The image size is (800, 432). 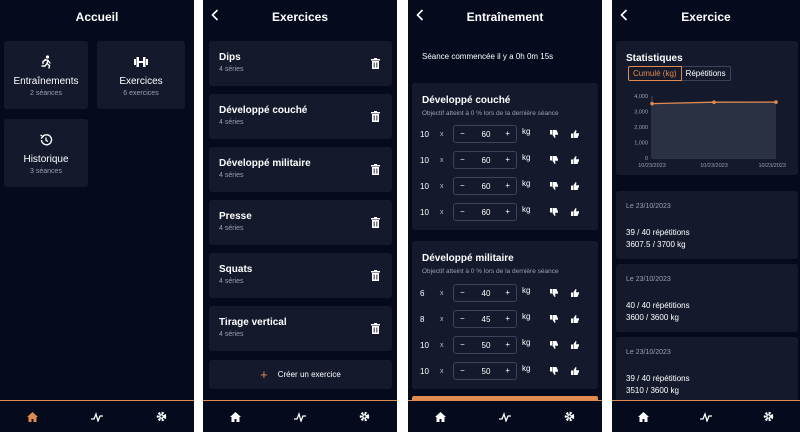 I want to click on tile-exercises: Exercices 6 exercices, so click(x=141, y=75).